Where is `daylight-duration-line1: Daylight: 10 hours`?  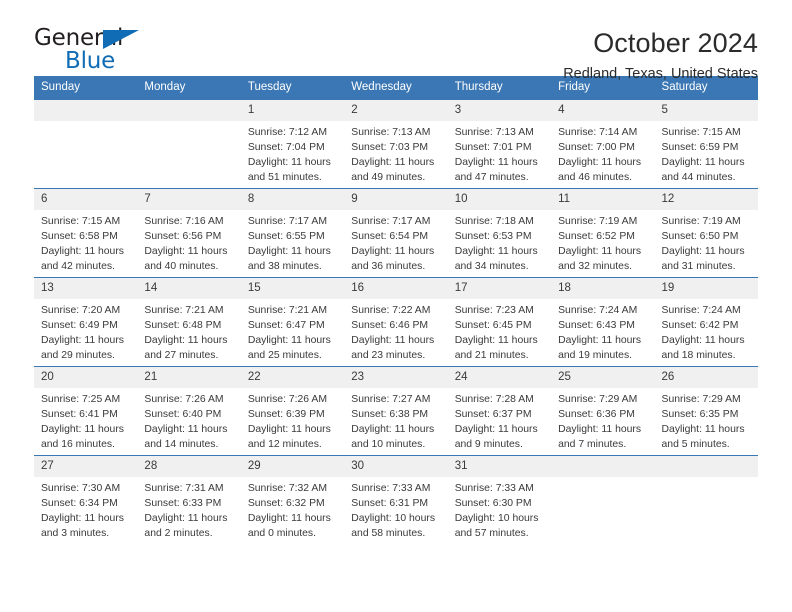 daylight-duration-line1: Daylight: 10 hours is located at coordinates (393, 519).